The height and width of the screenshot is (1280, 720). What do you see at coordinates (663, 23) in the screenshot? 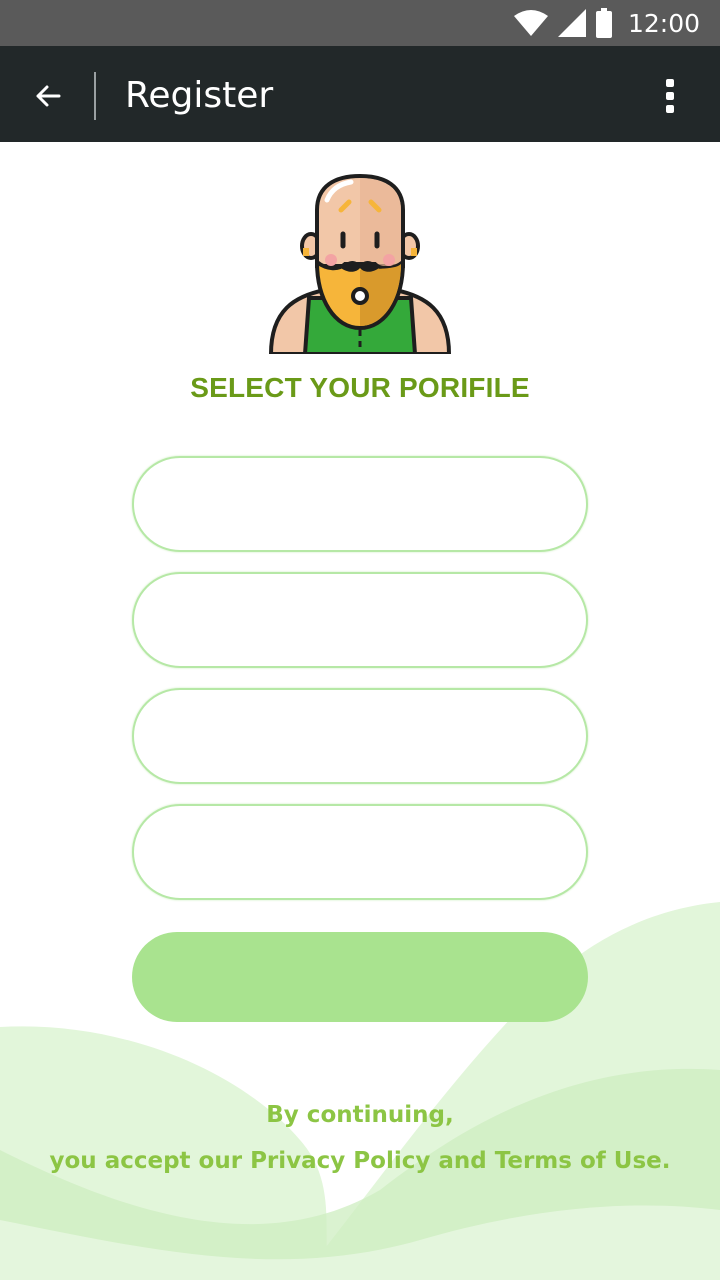
I see `status-time: 12:00` at bounding box center [663, 23].